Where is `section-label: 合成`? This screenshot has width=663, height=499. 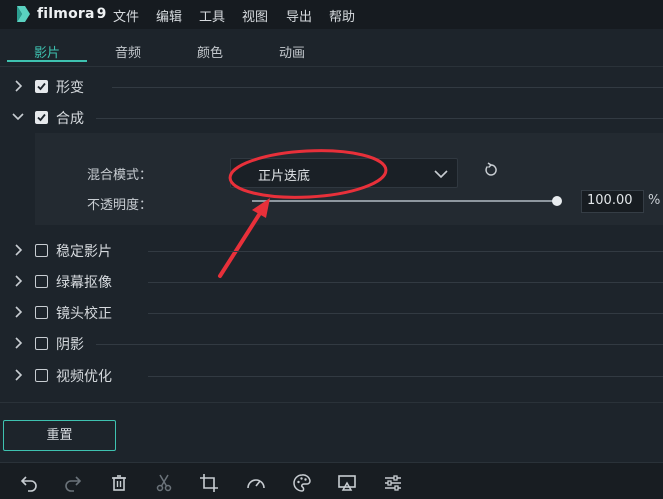
section-label: 合成 is located at coordinates (70, 119).